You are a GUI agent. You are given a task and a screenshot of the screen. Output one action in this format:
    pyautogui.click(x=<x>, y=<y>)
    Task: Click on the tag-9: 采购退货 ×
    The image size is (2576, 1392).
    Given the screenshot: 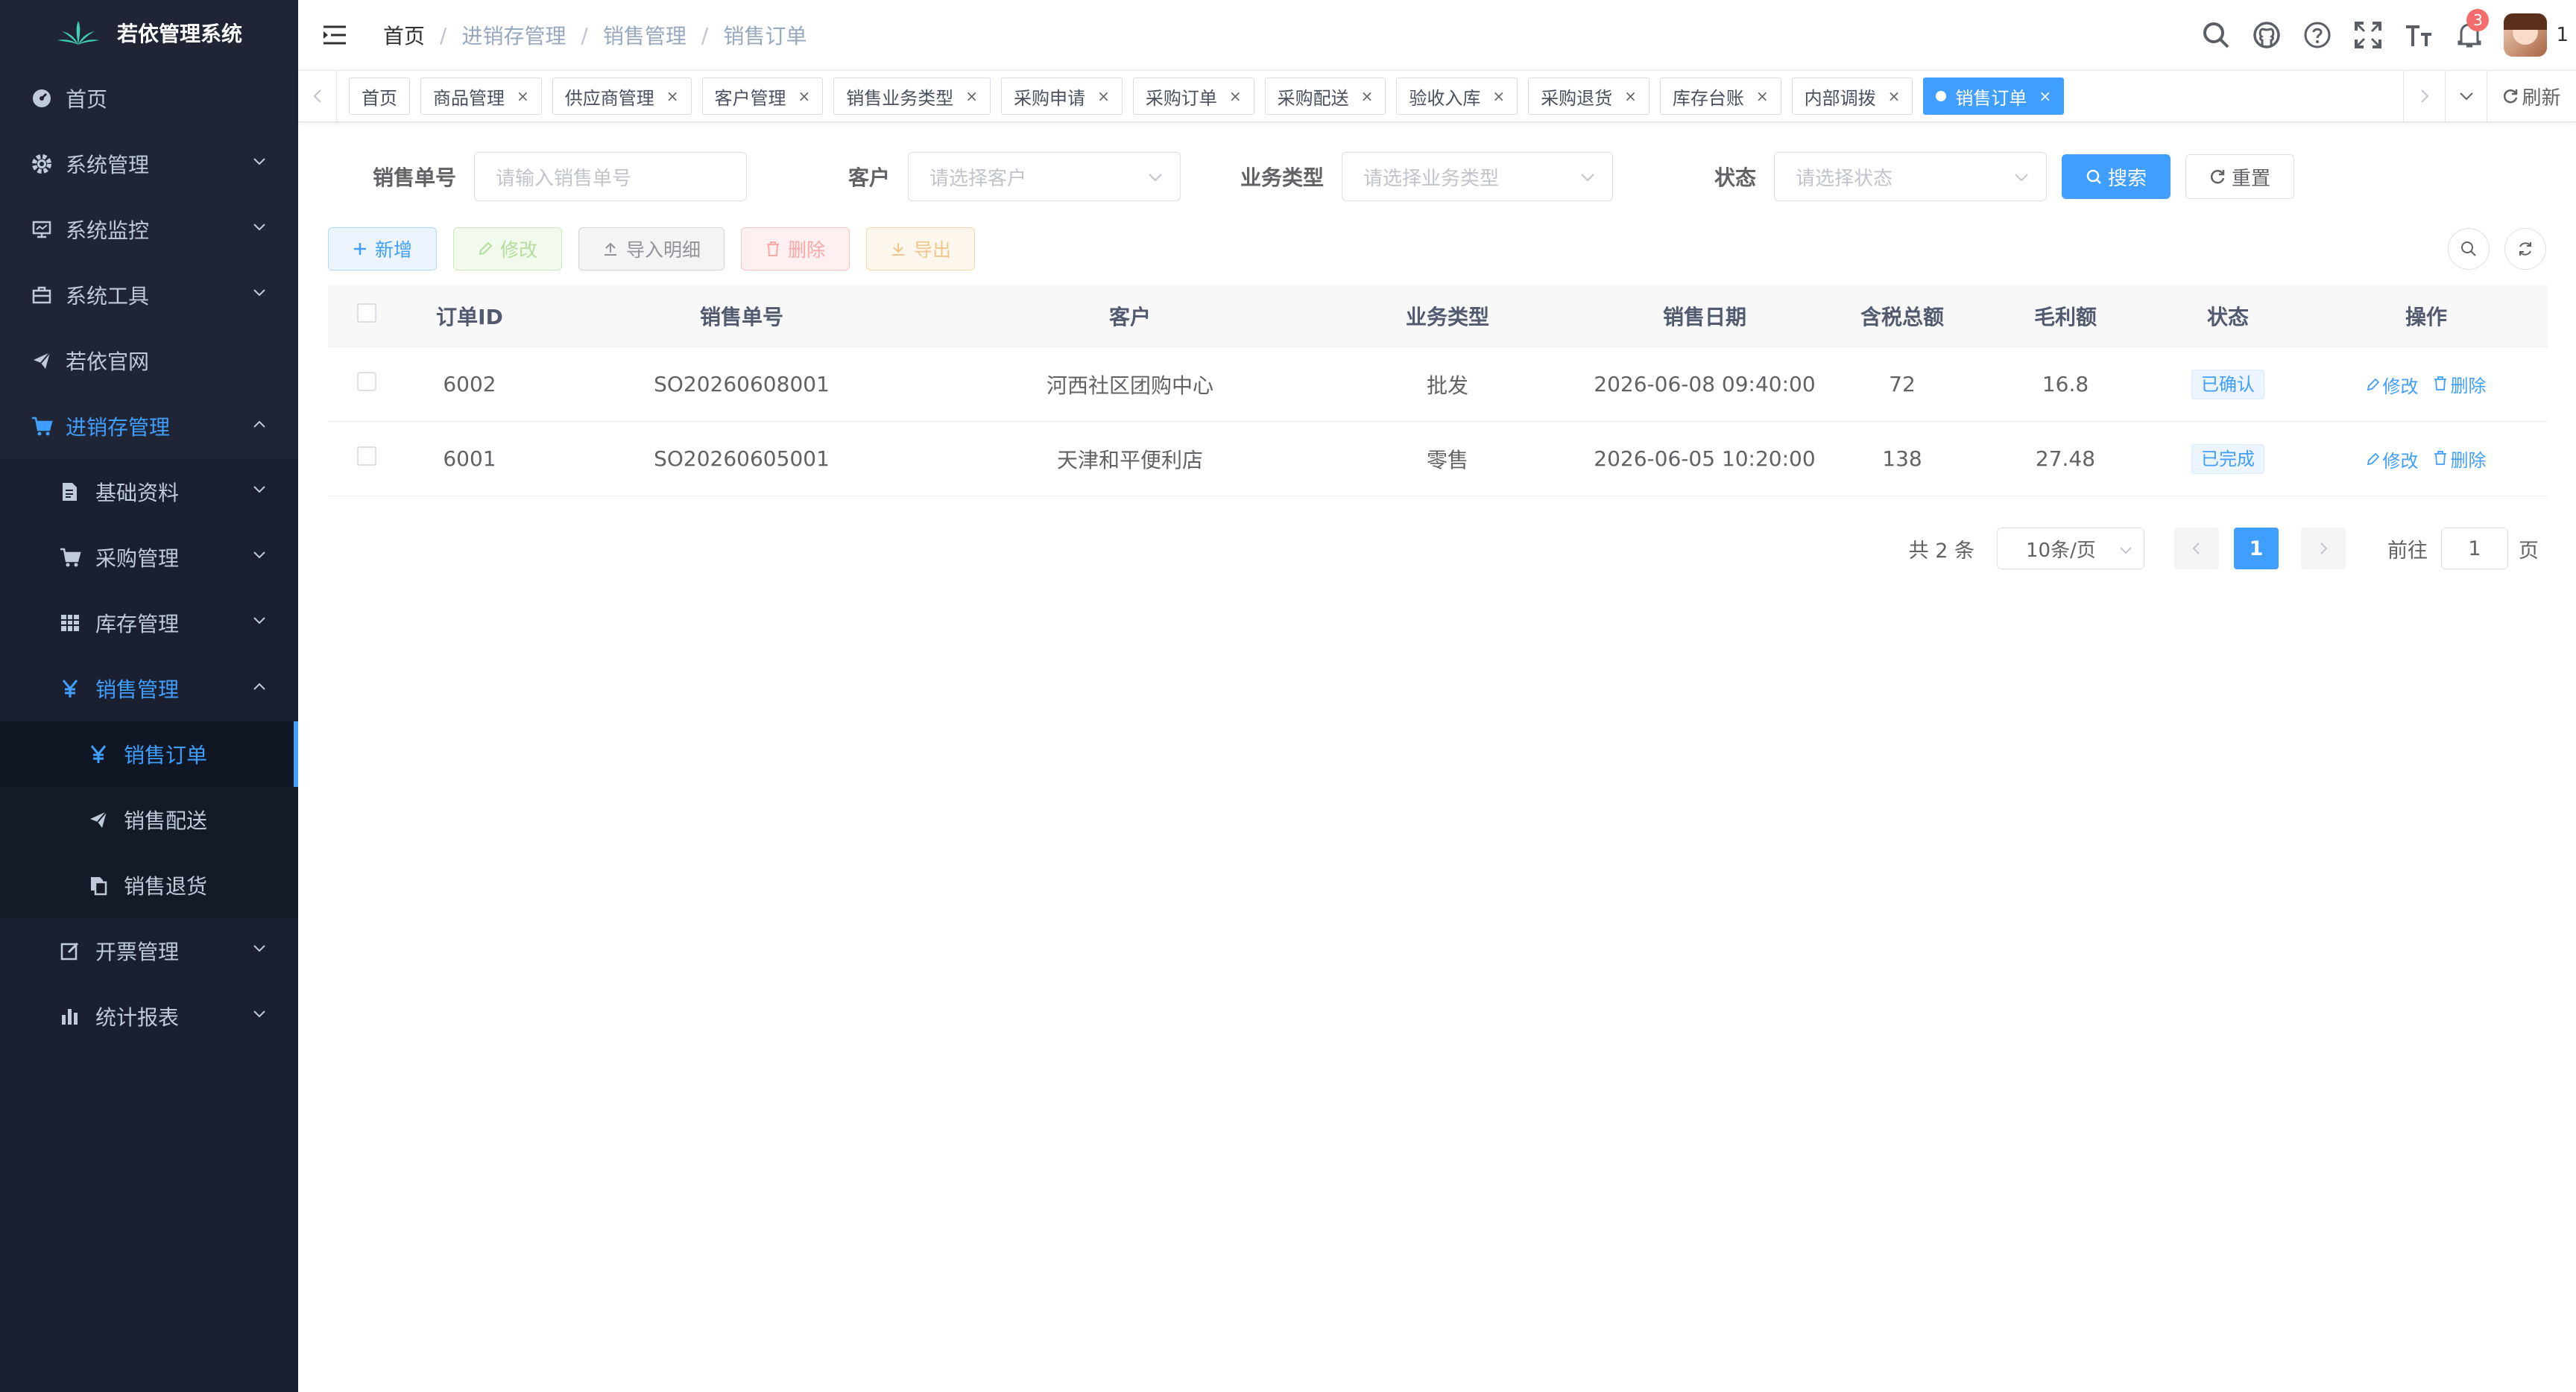 What is the action you would take?
    pyautogui.click(x=1589, y=96)
    